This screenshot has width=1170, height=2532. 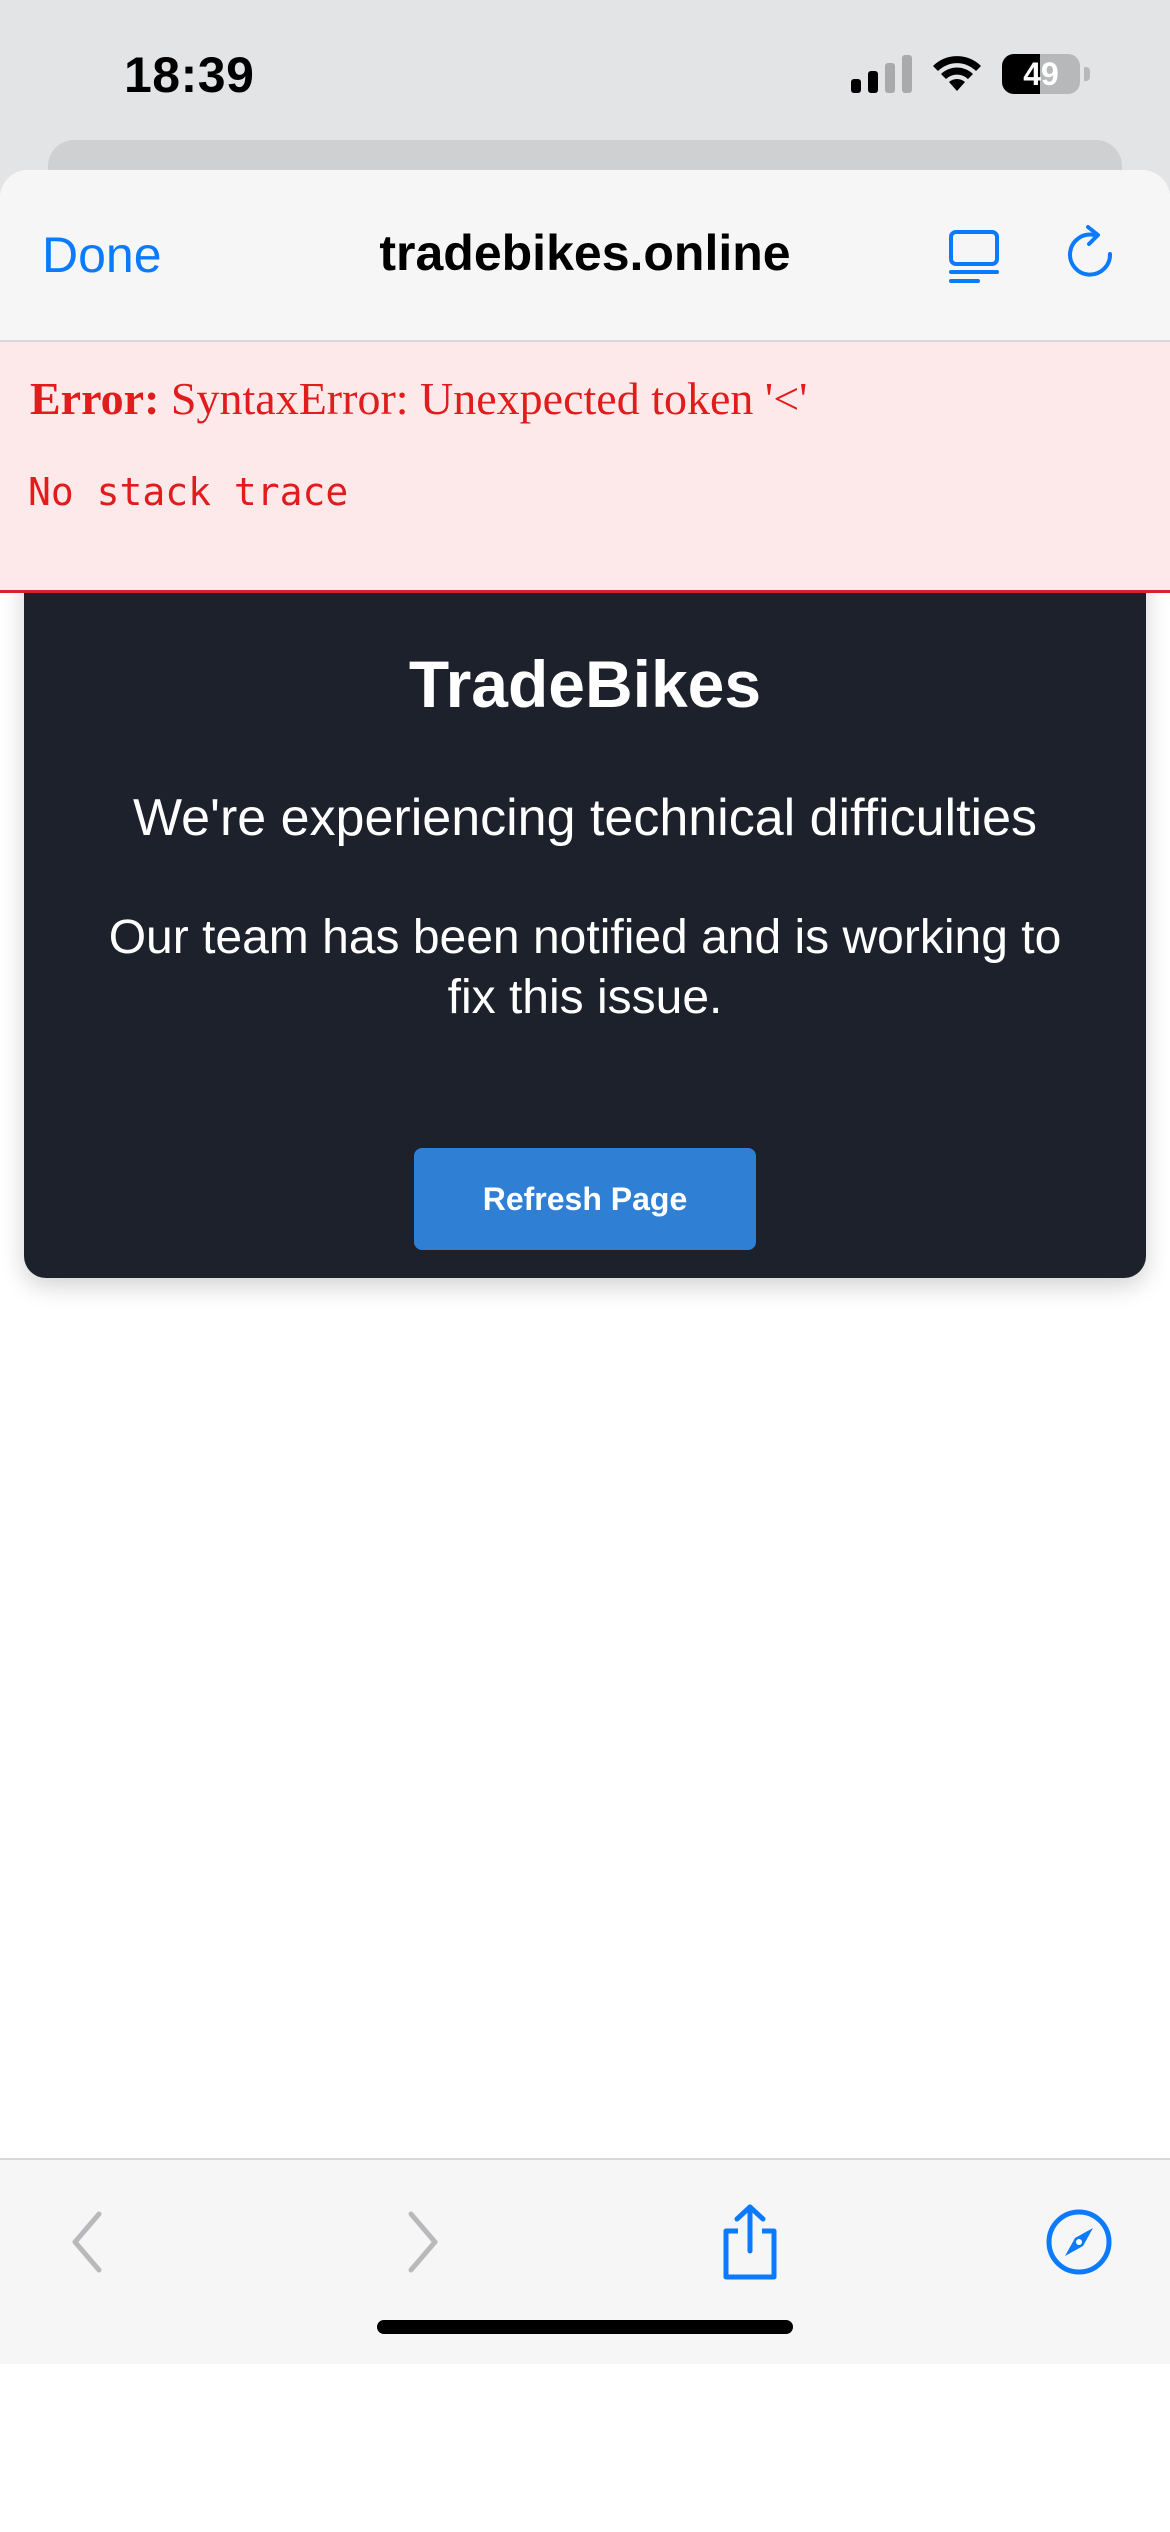 What do you see at coordinates (974, 256) in the screenshot?
I see `reader-mode-icon` at bounding box center [974, 256].